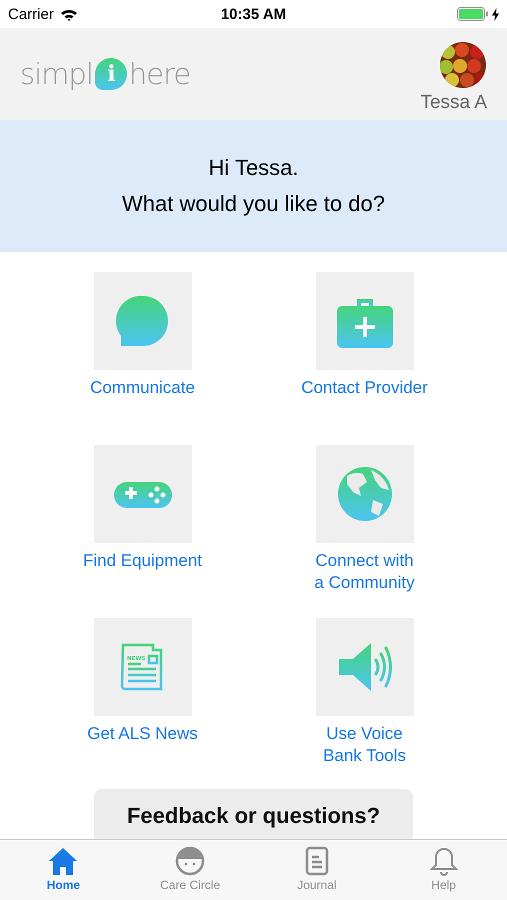  I want to click on action-link: Connect with a Community, so click(364, 572).